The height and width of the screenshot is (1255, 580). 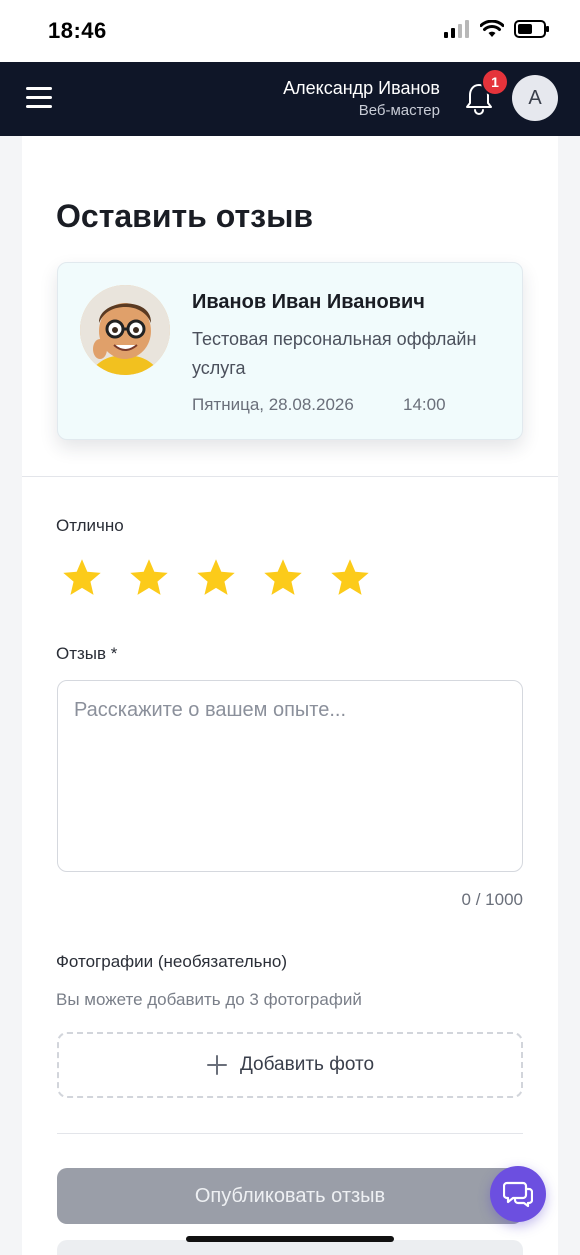 I want to click on battery-icon, so click(x=531, y=29).